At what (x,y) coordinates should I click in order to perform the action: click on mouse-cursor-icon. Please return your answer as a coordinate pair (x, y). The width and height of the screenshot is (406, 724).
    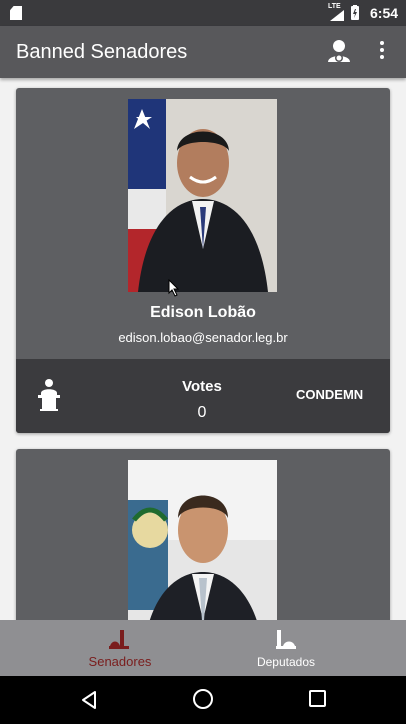
    Looking at the image, I should click on (174, 288).